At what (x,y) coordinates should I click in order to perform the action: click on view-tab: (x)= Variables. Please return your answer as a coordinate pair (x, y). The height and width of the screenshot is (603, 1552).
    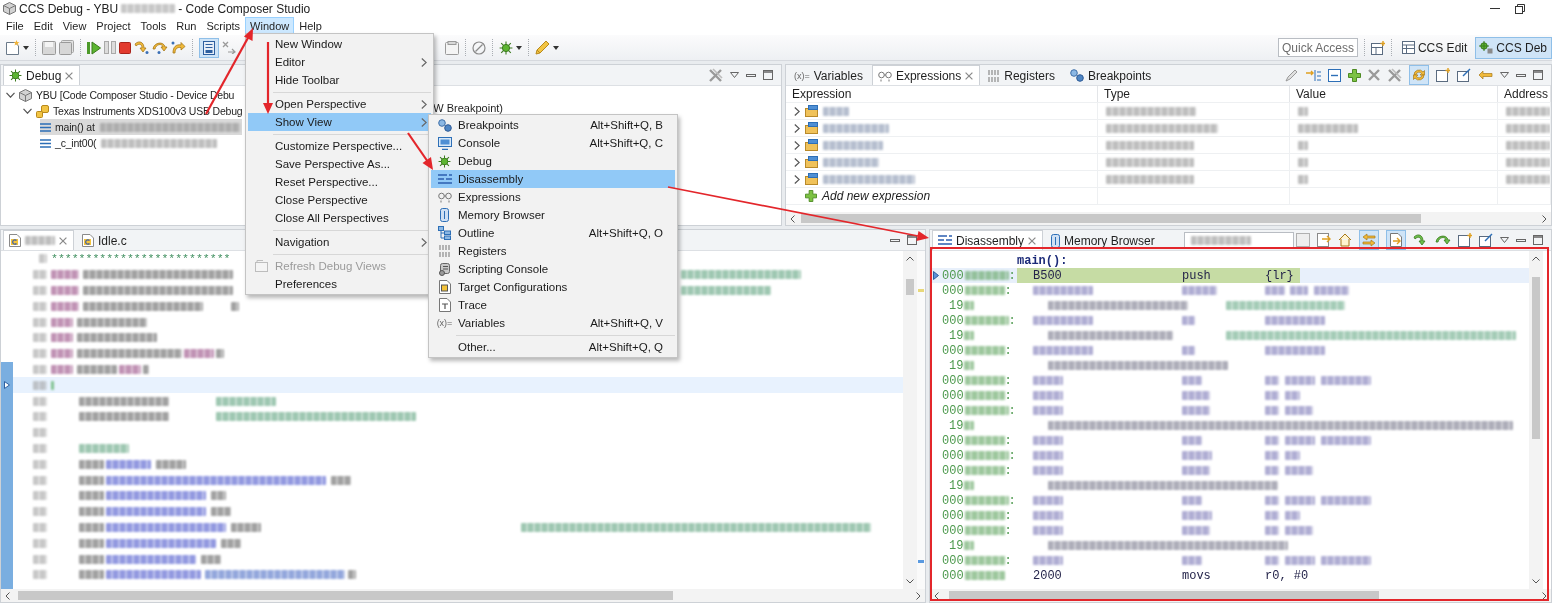
    Looking at the image, I should click on (829, 75).